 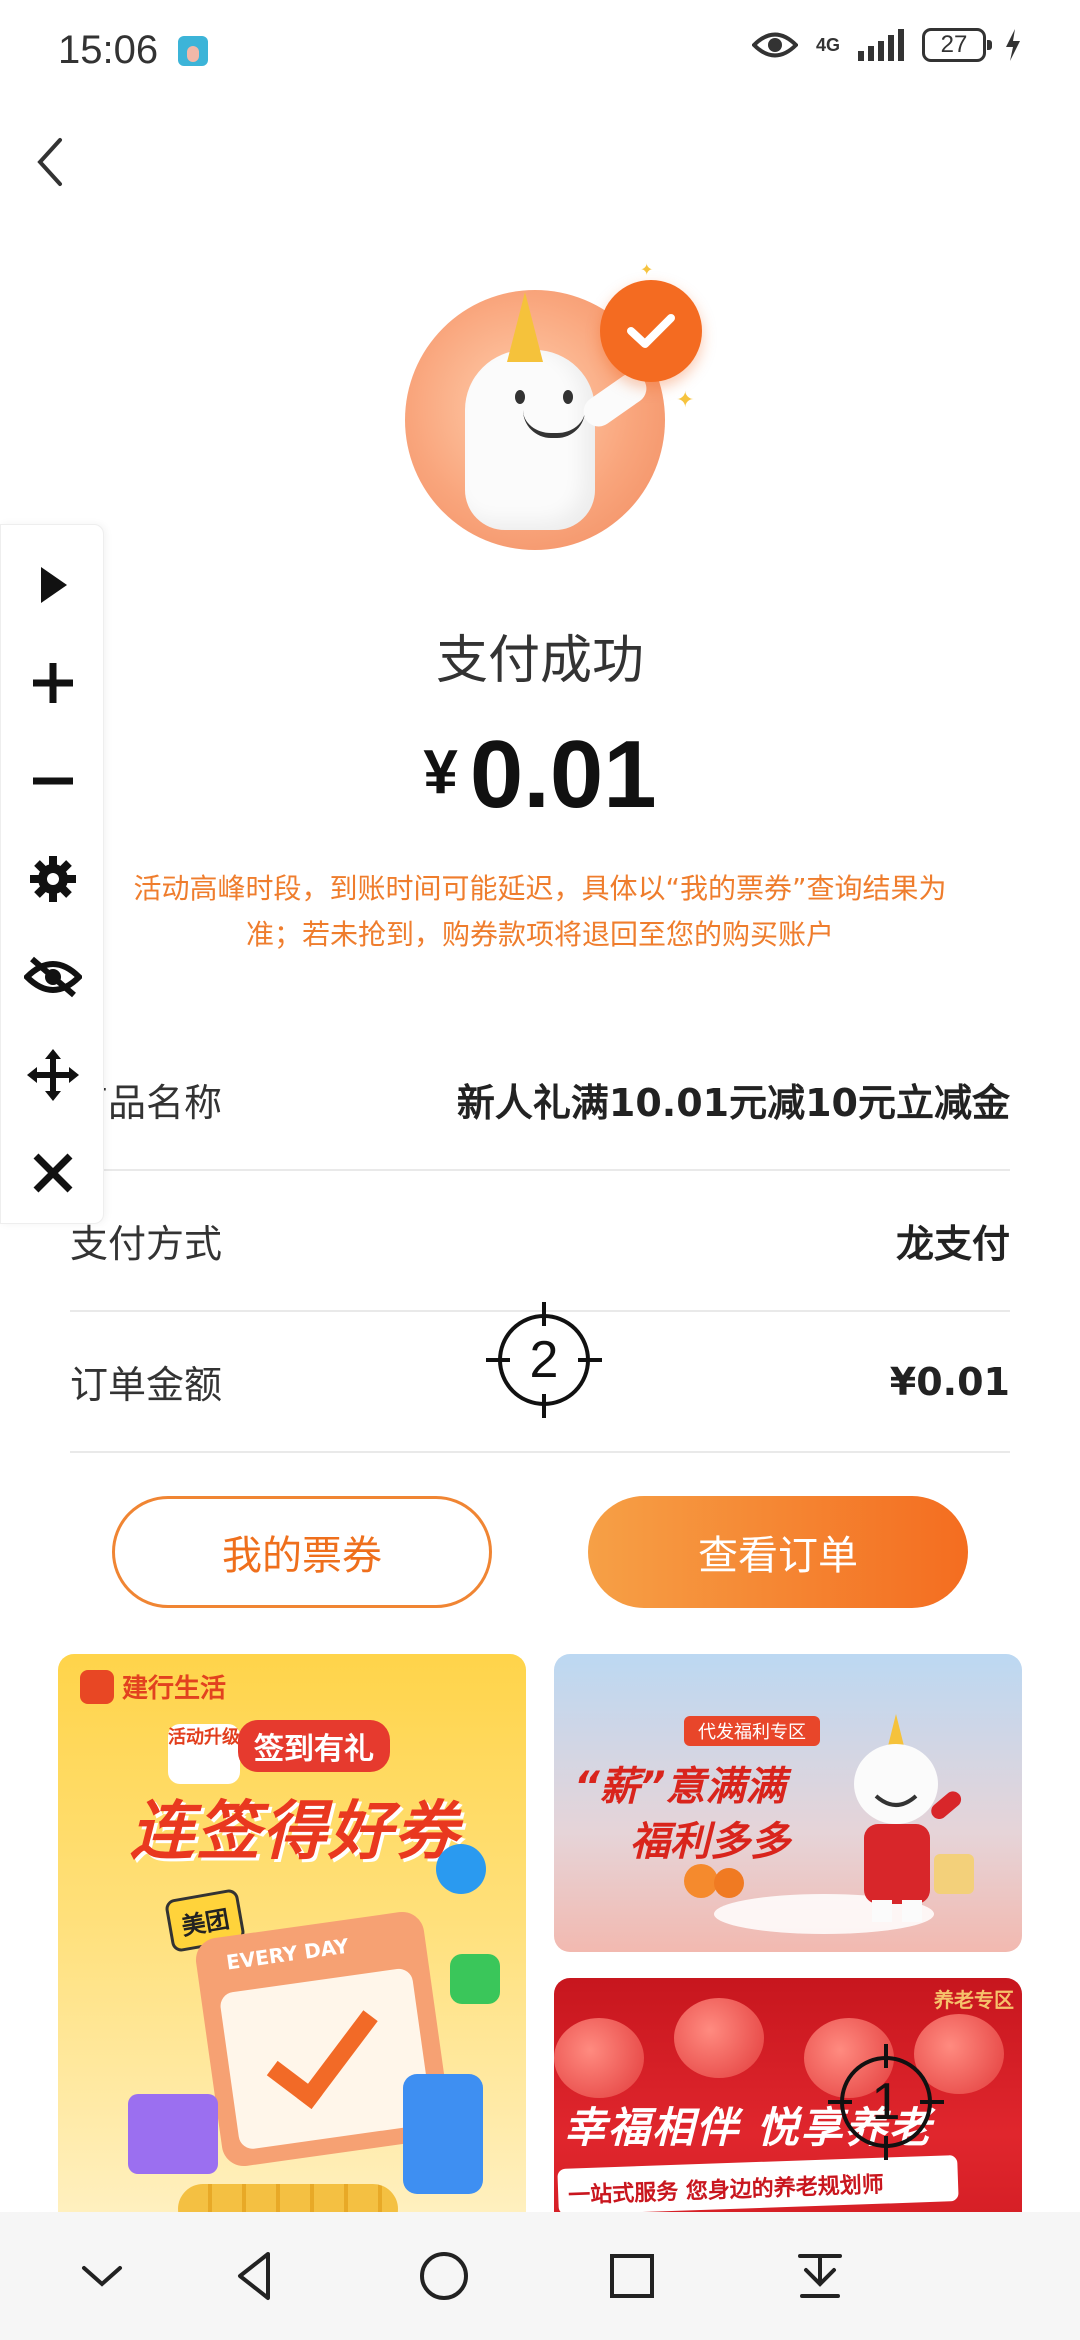 I want to click on back-triangle-icon, so click(x=256, y=2276).